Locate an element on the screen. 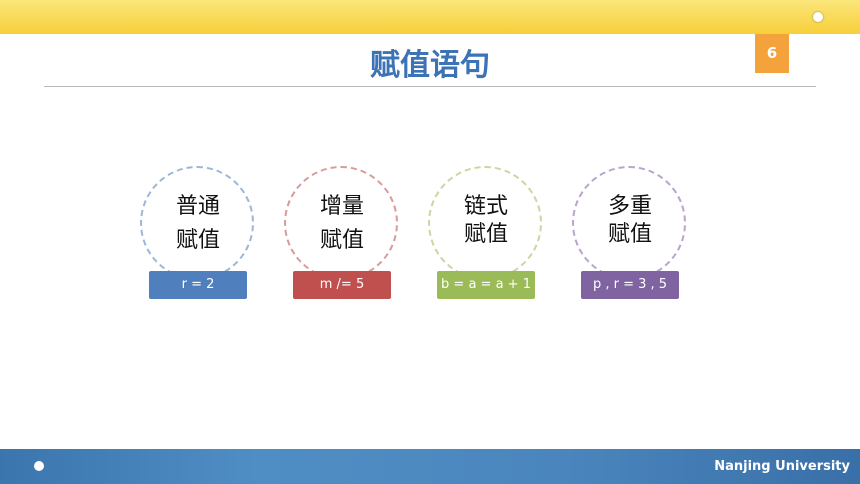 The height and width of the screenshot is (484, 860). footer-institution: Nanjing University is located at coordinates (782, 466).